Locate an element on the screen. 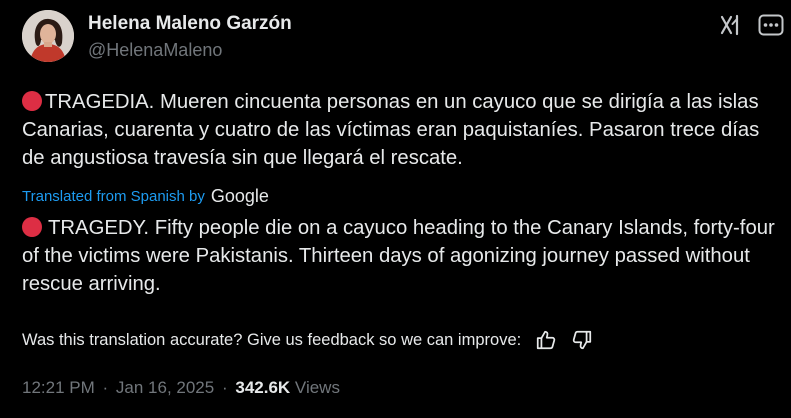  post-metadata: 12:21 PM · Jan 16, 2025 · 342.6K Views is located at coordinates (181, 388).